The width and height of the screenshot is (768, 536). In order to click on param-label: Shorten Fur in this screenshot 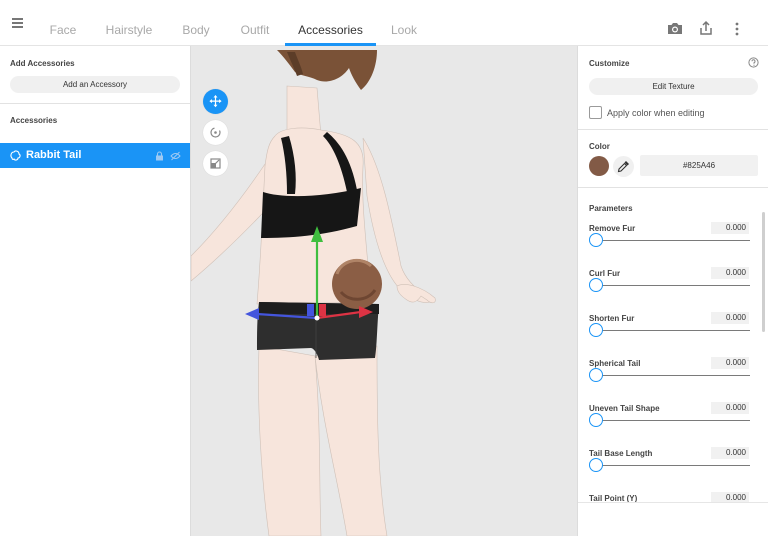, I will do `click(612, 318)`.